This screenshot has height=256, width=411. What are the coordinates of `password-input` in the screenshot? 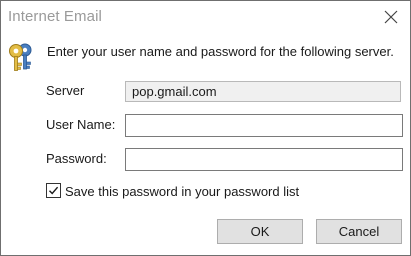 It's located at (264, 159).